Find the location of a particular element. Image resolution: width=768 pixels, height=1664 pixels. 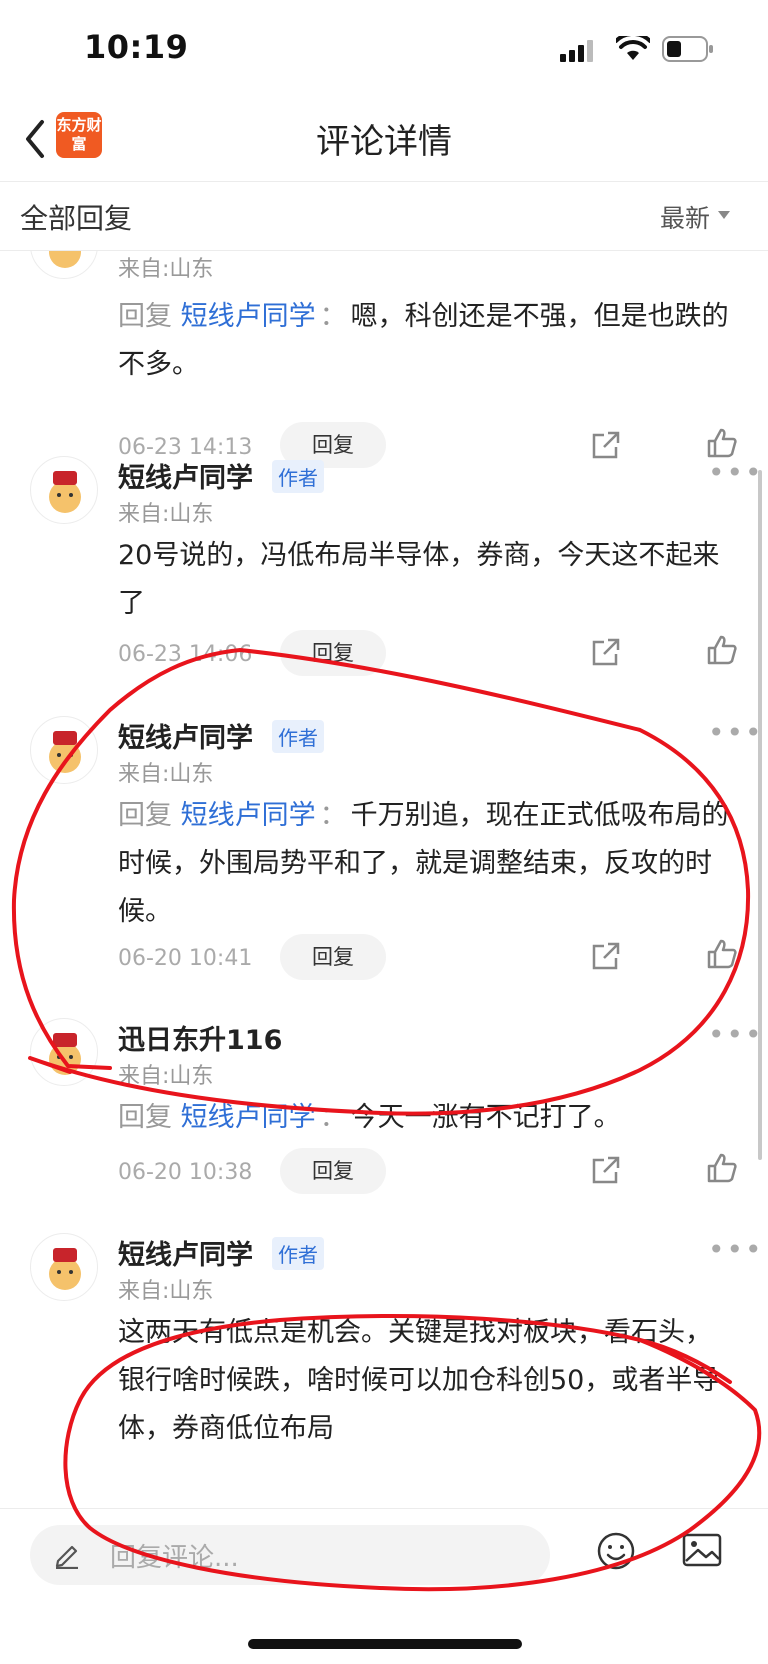

nav-bar: 东方财富 评论详情 is located at coordinates (384, 141).